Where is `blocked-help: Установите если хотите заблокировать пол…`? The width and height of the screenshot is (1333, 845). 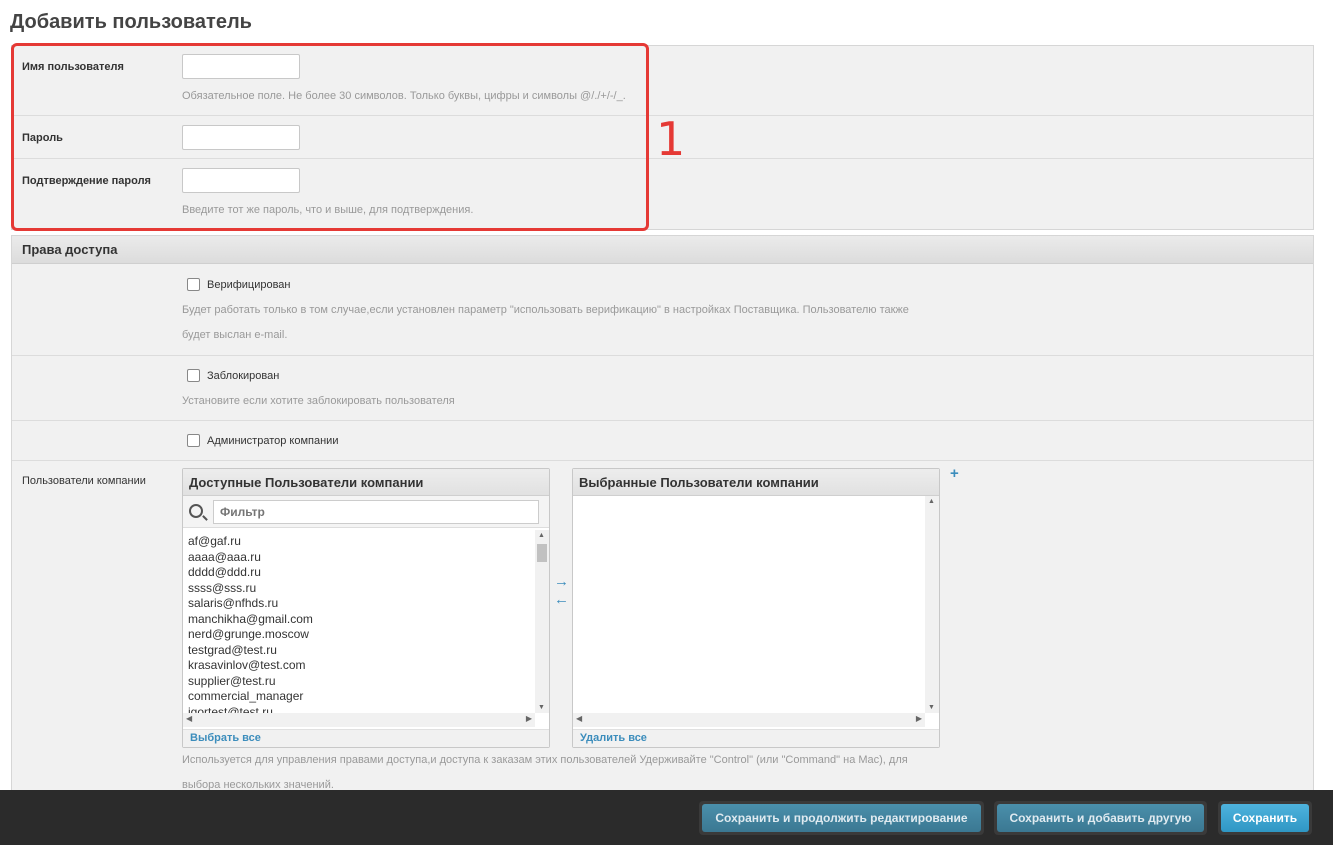
blocked-help: Установите если хотите заблокировать пол… is located at coordinates (318, 401).